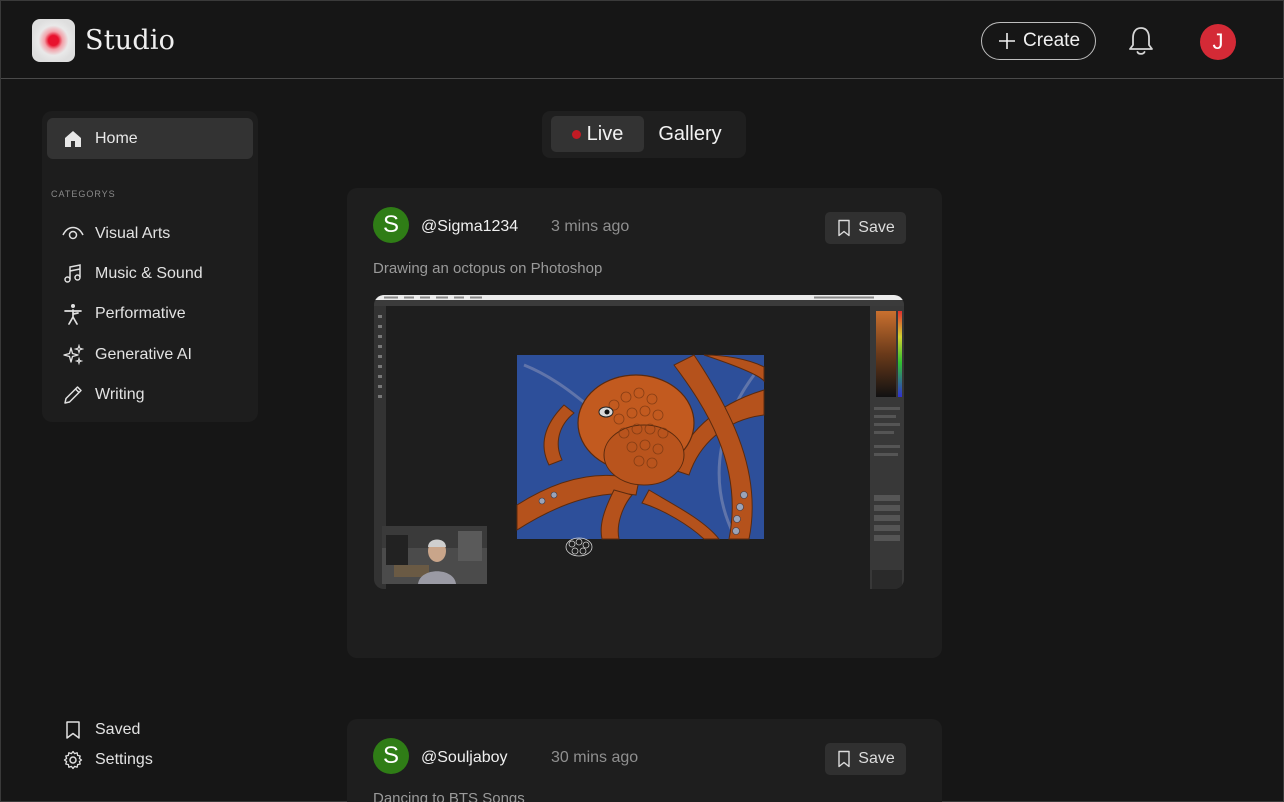  I want to click on tab-live-label: Live, so click(605, 133).